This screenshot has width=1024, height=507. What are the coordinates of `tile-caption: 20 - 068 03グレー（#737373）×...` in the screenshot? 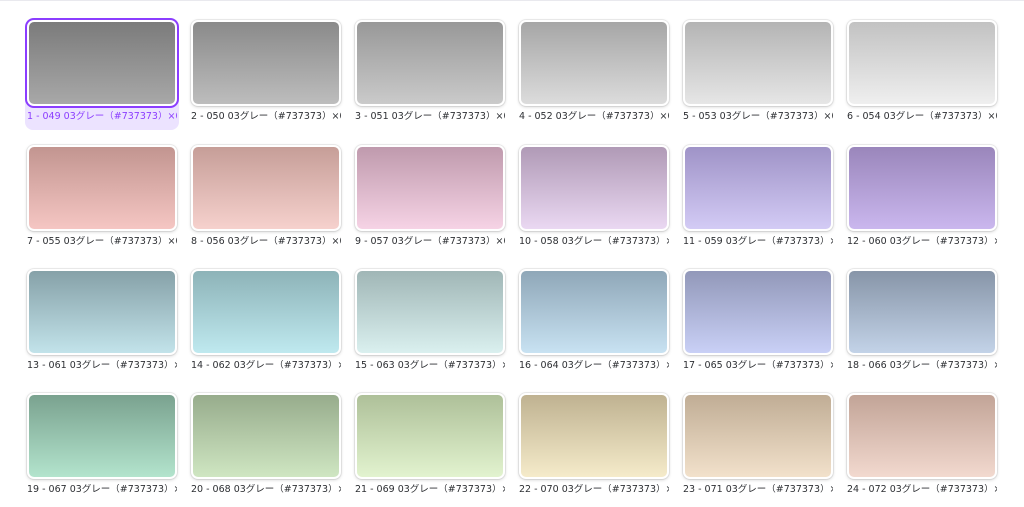 It's located at (266, 489).